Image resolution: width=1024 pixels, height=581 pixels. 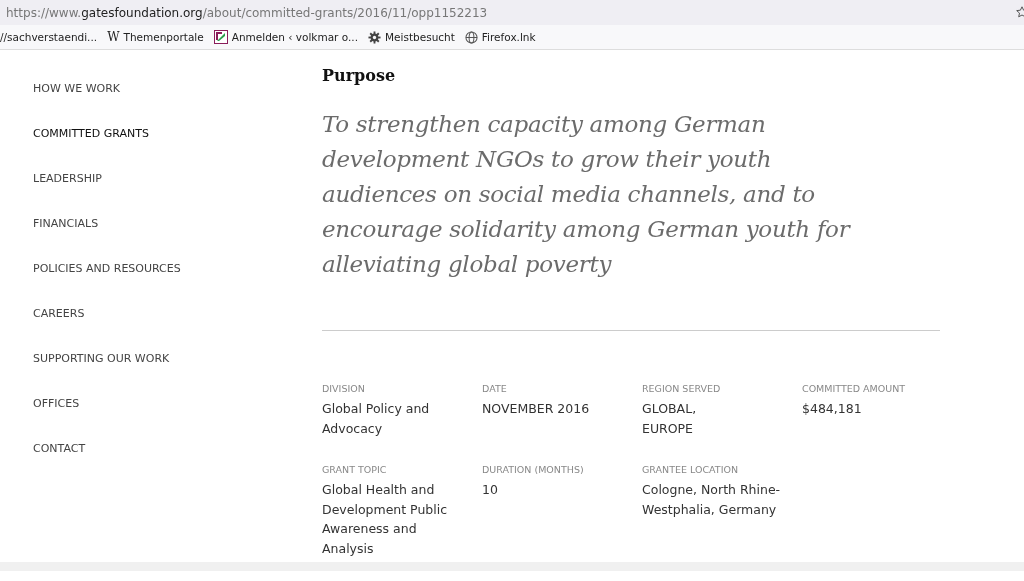 I want to click on nav-link: CAREERS, so click(x=177, y=314).